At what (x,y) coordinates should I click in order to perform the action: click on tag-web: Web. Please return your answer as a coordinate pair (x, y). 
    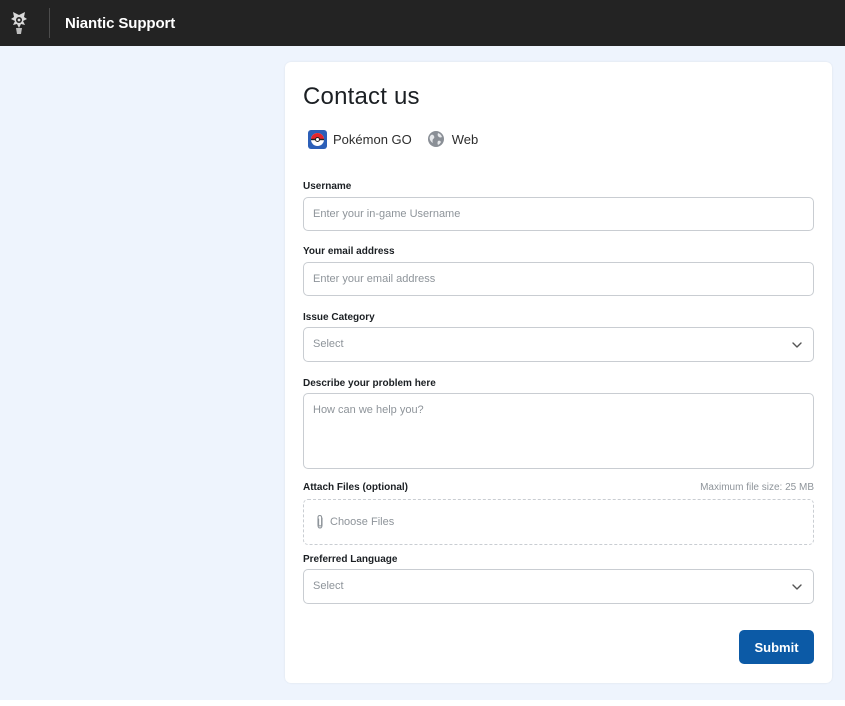
    Looking at the image, I should click on (452, 139).